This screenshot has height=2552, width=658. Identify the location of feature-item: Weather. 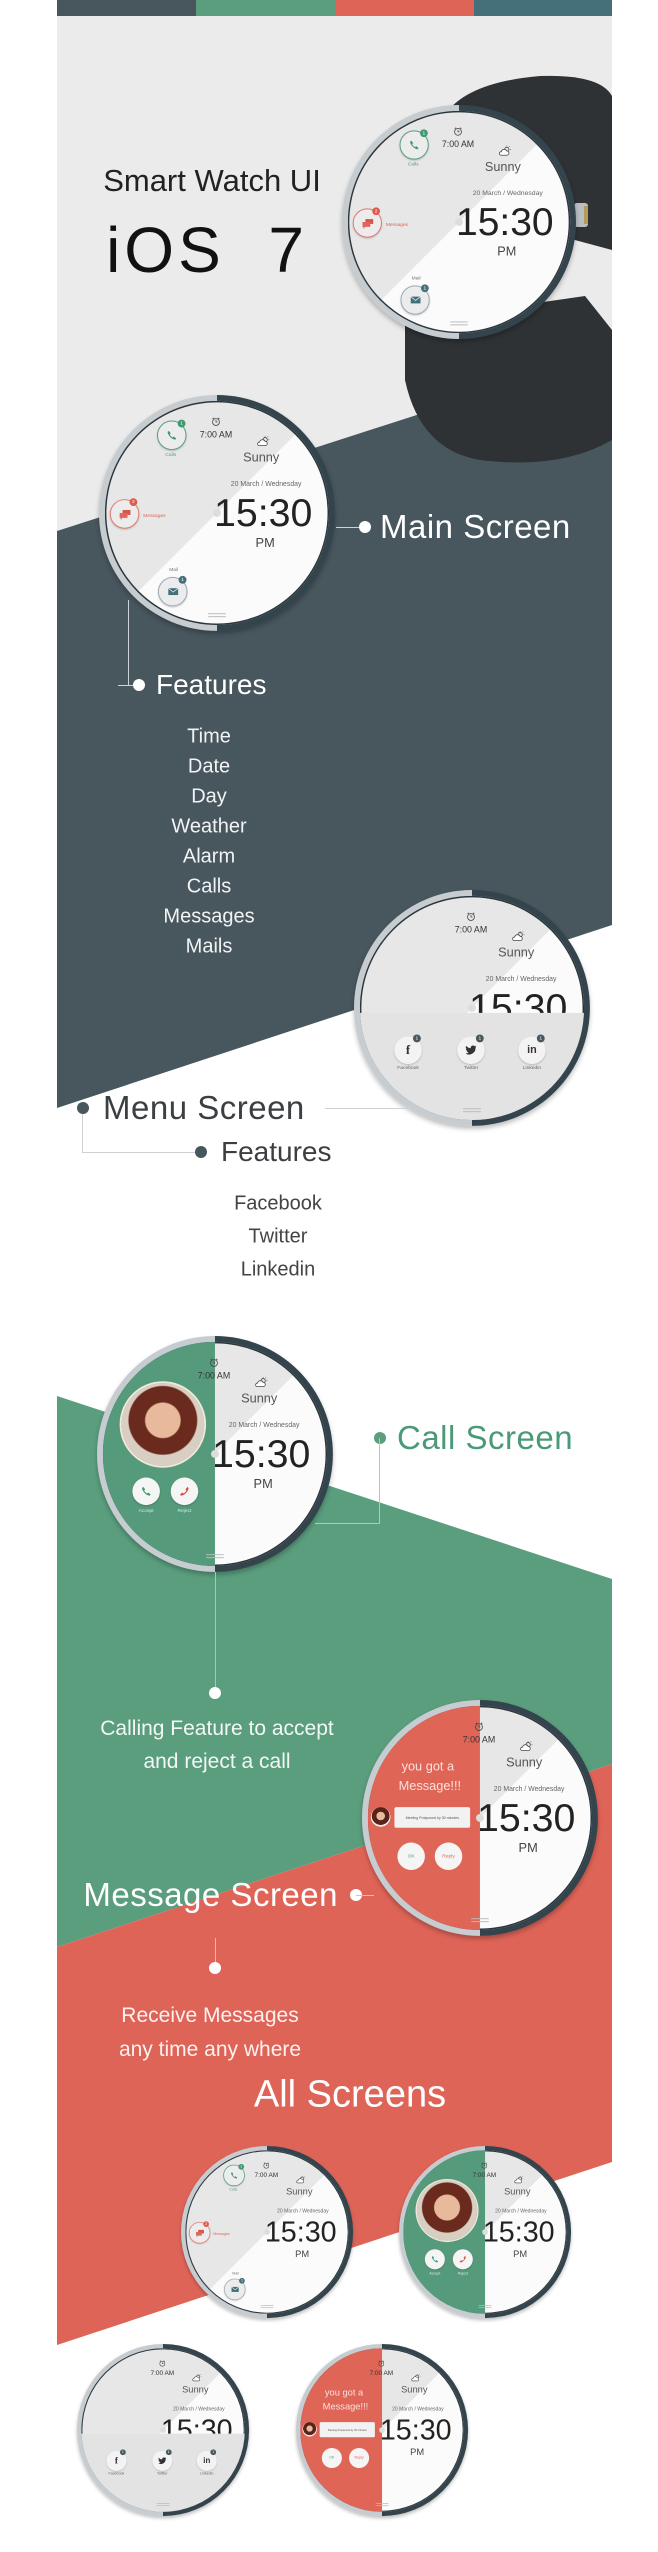
(209, 826).